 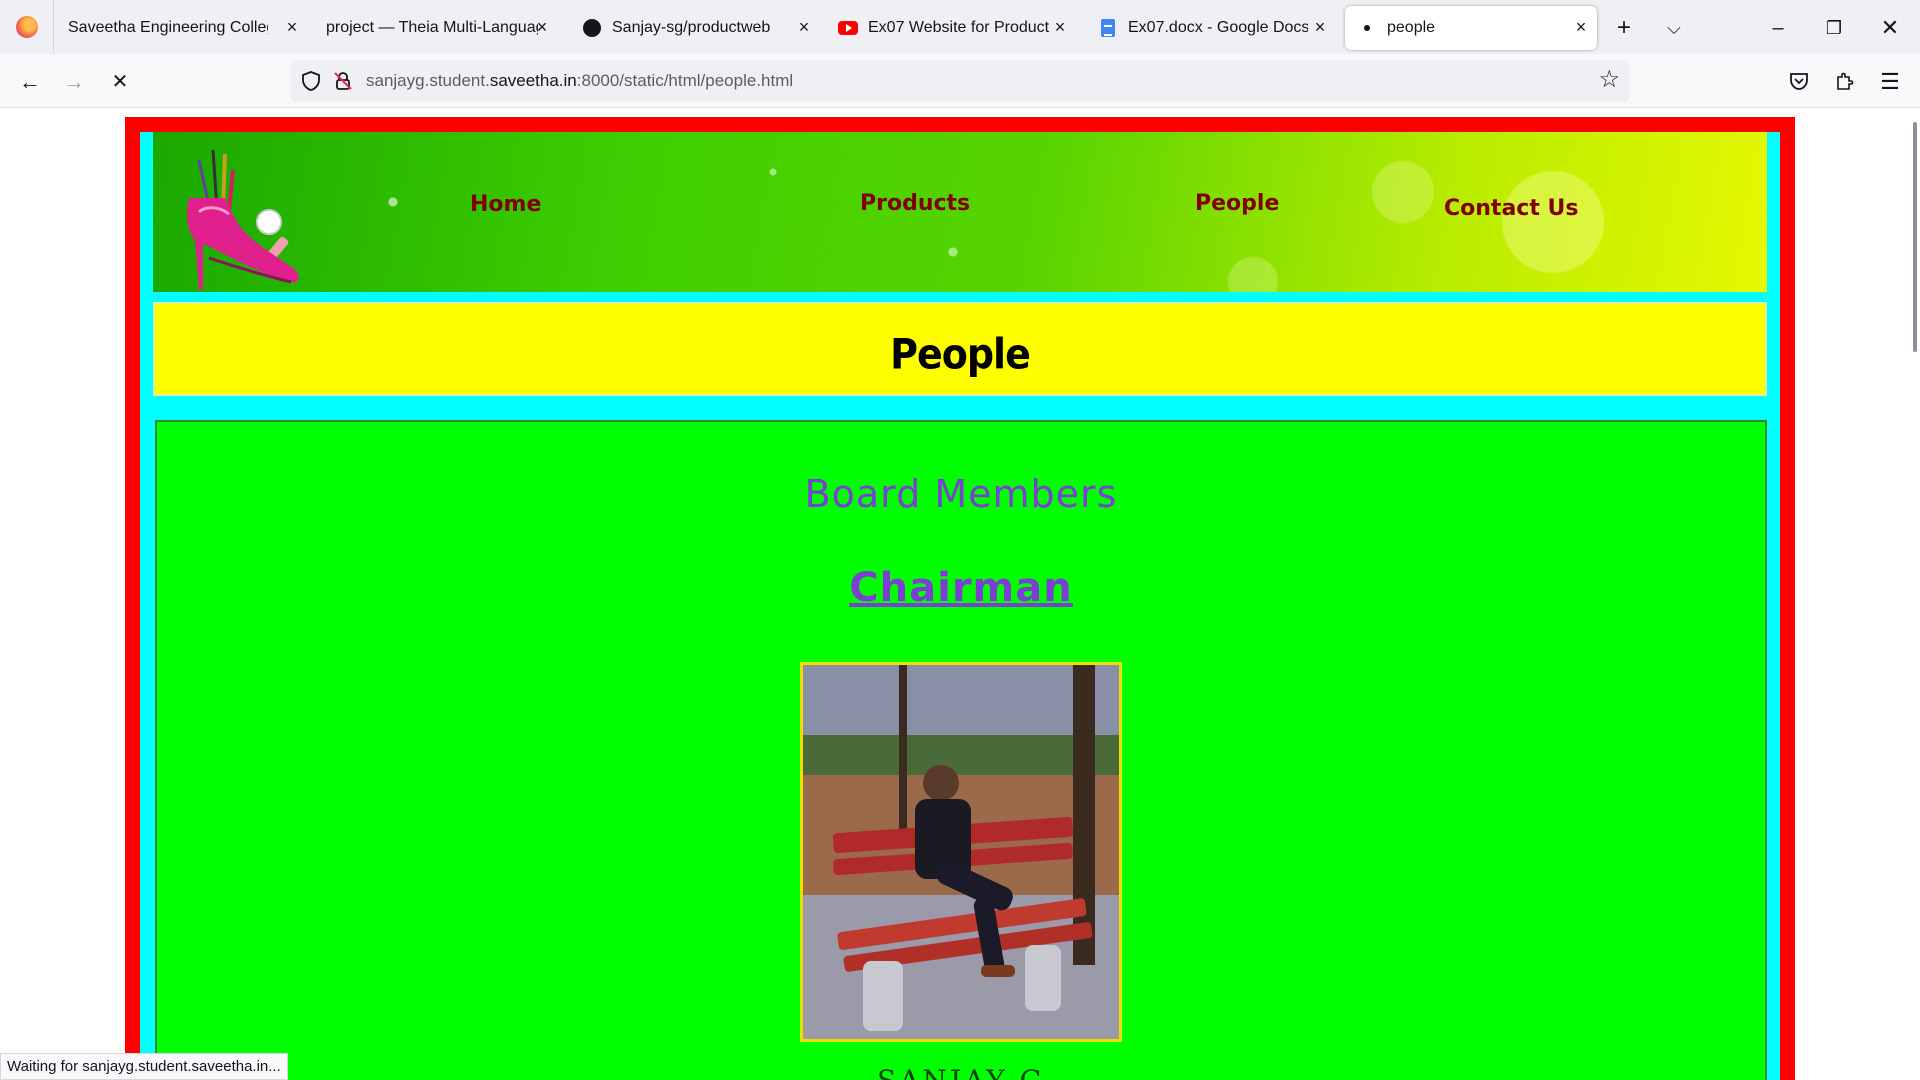 I want to click on tab-label: Saveetha Engineering College, so click(x=168, y=27).